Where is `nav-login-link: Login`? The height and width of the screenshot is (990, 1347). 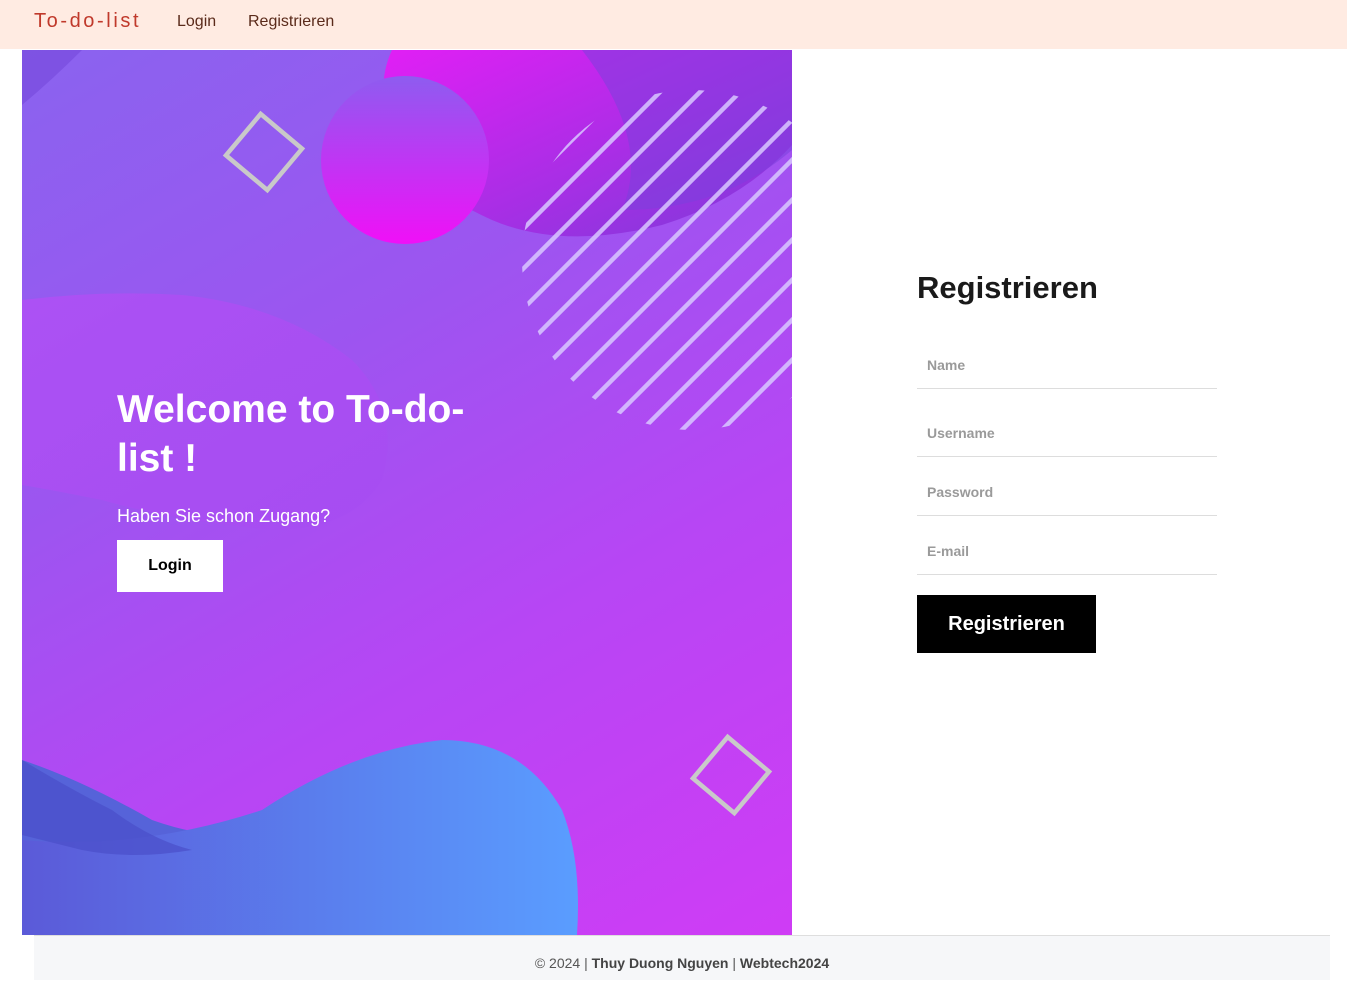
nav-login-link: Login is located at coordinates (196, 22).